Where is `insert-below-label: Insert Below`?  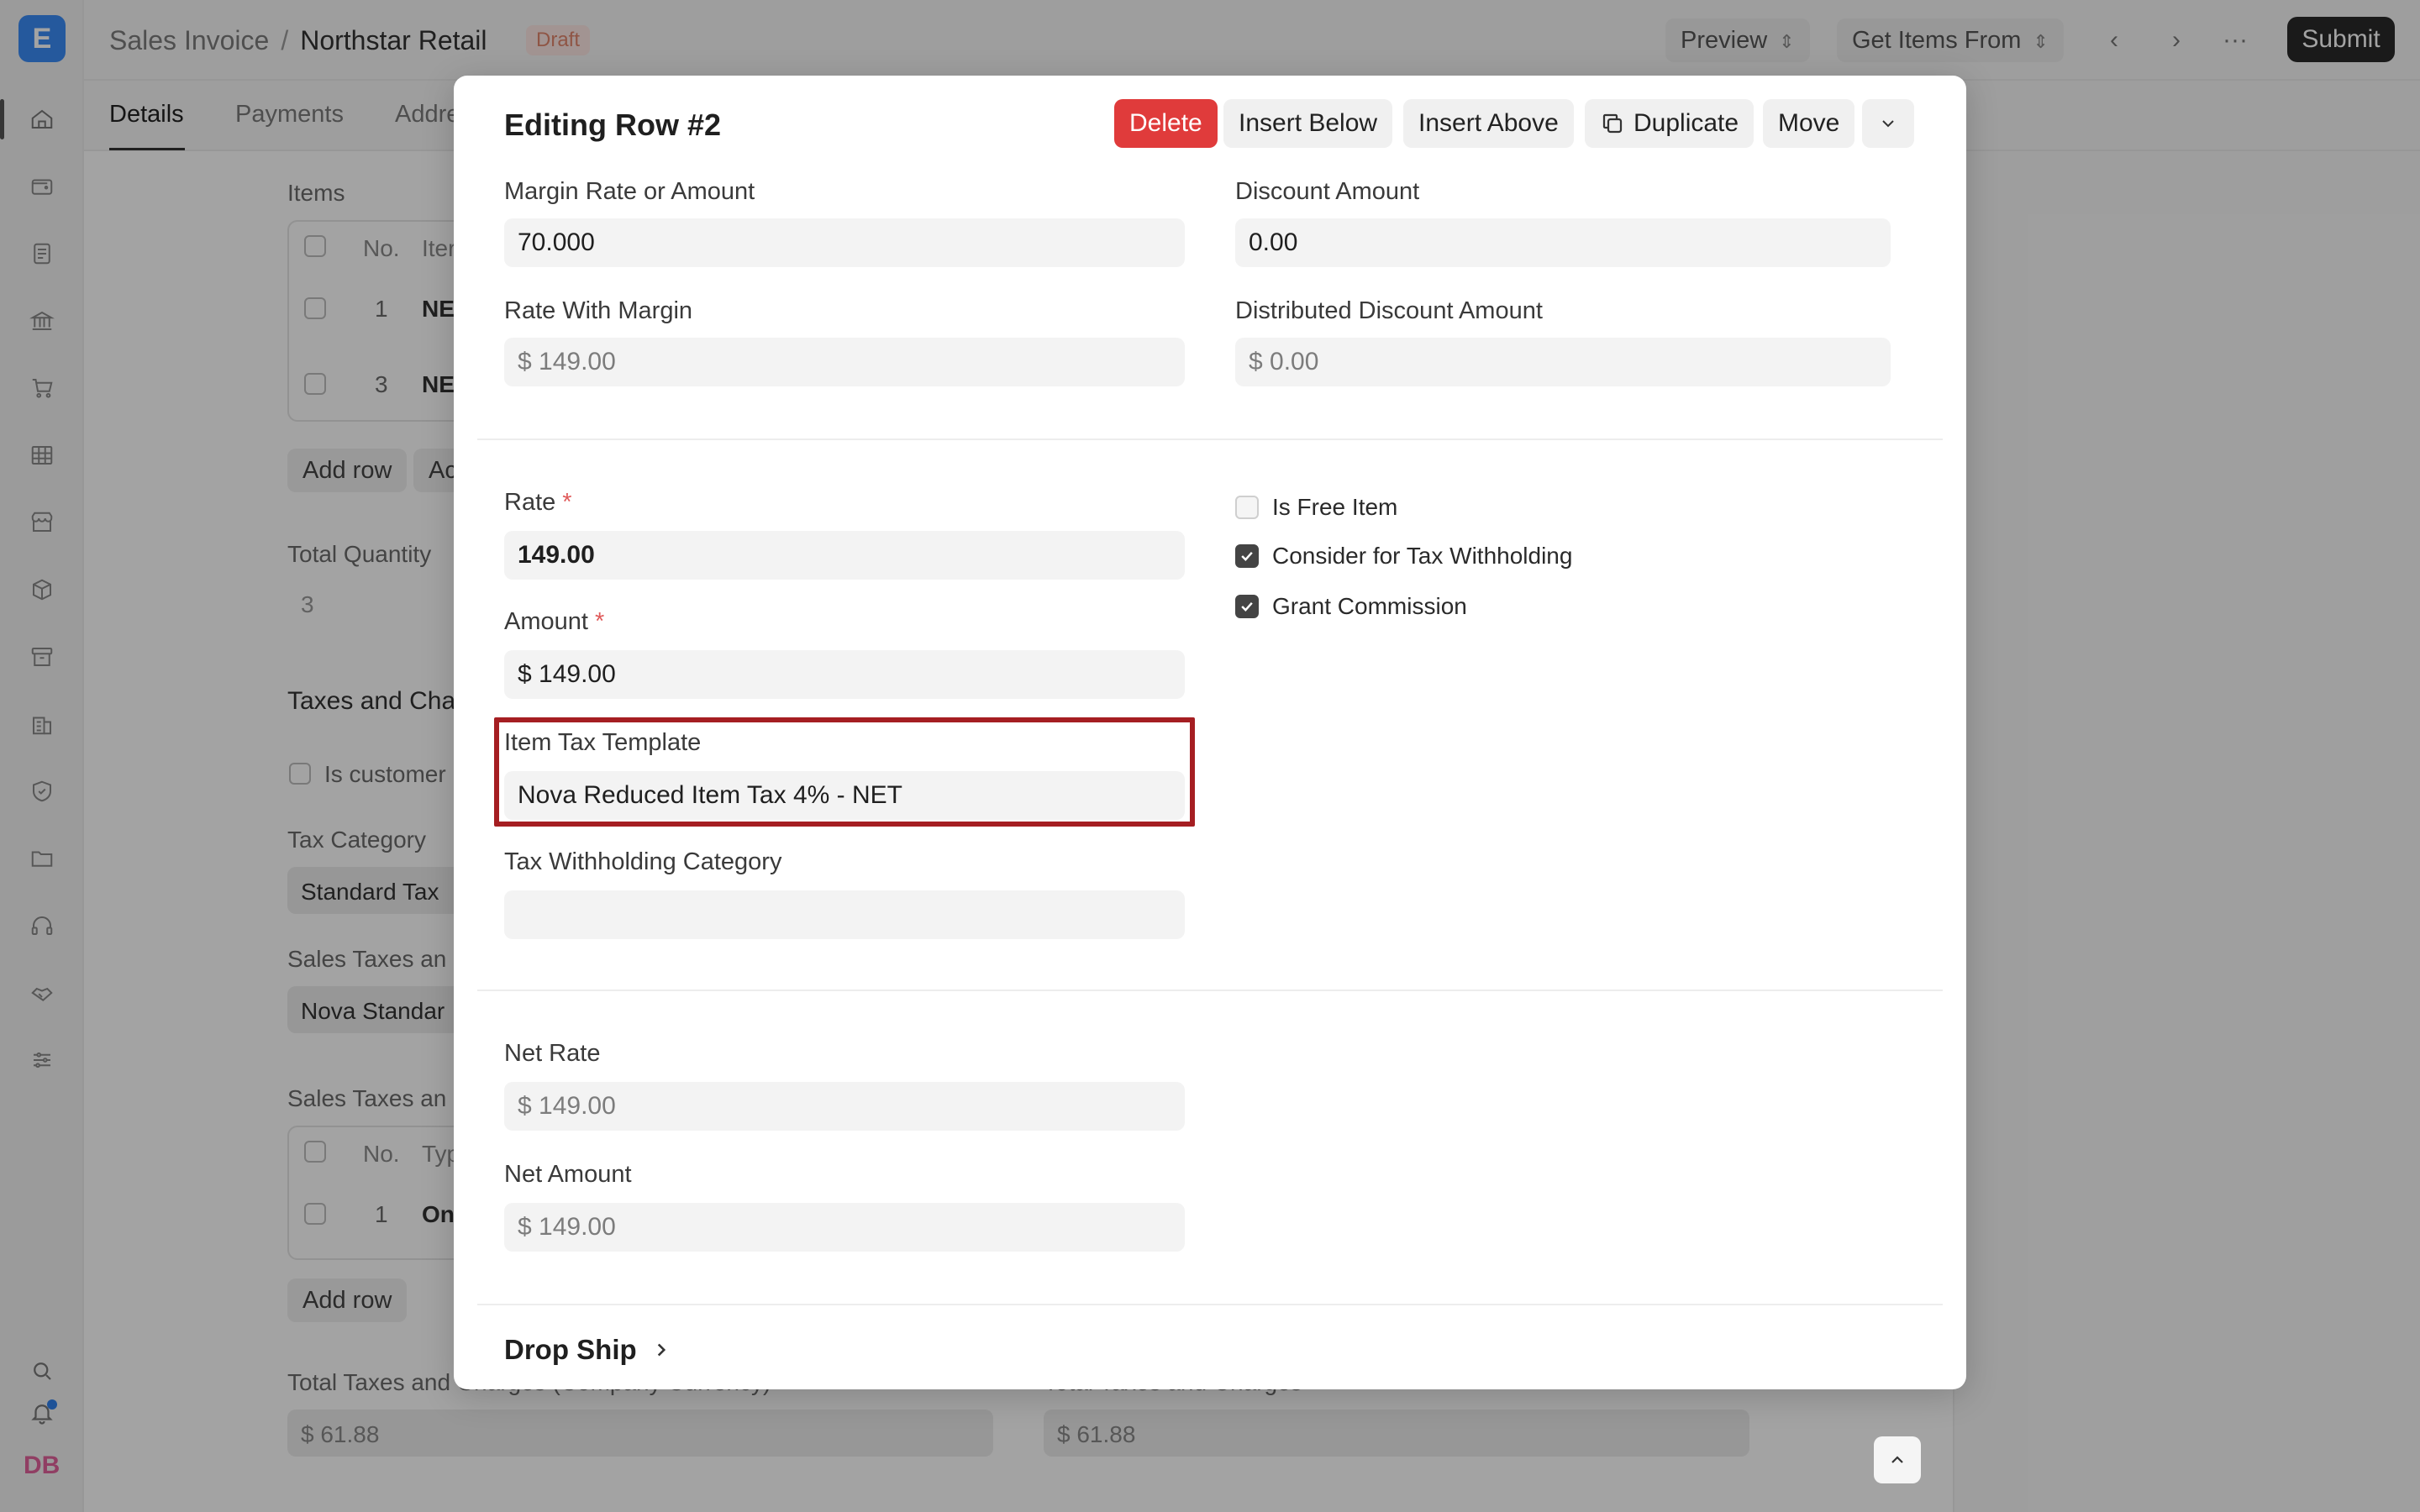 insert-below-label: Insert Below is located at coordinates (1308, 123).